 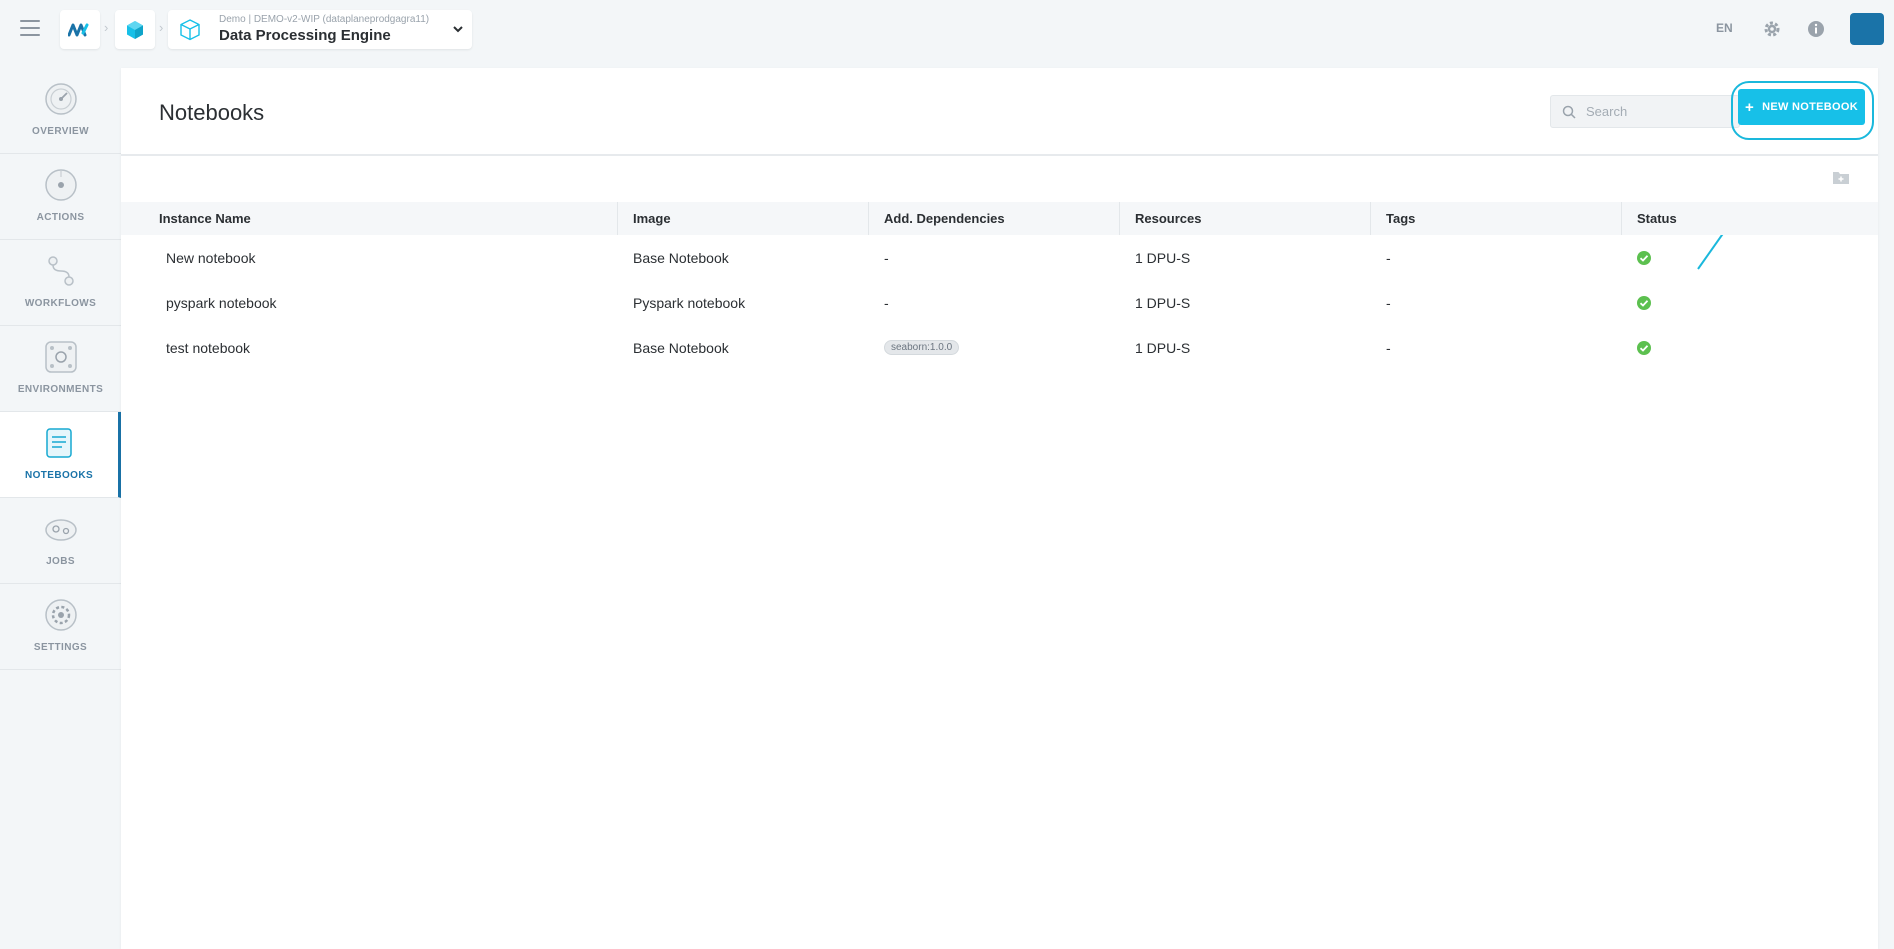 I want to click on sidebar-item-label: SETTINGS, so click(x=60, y=647).